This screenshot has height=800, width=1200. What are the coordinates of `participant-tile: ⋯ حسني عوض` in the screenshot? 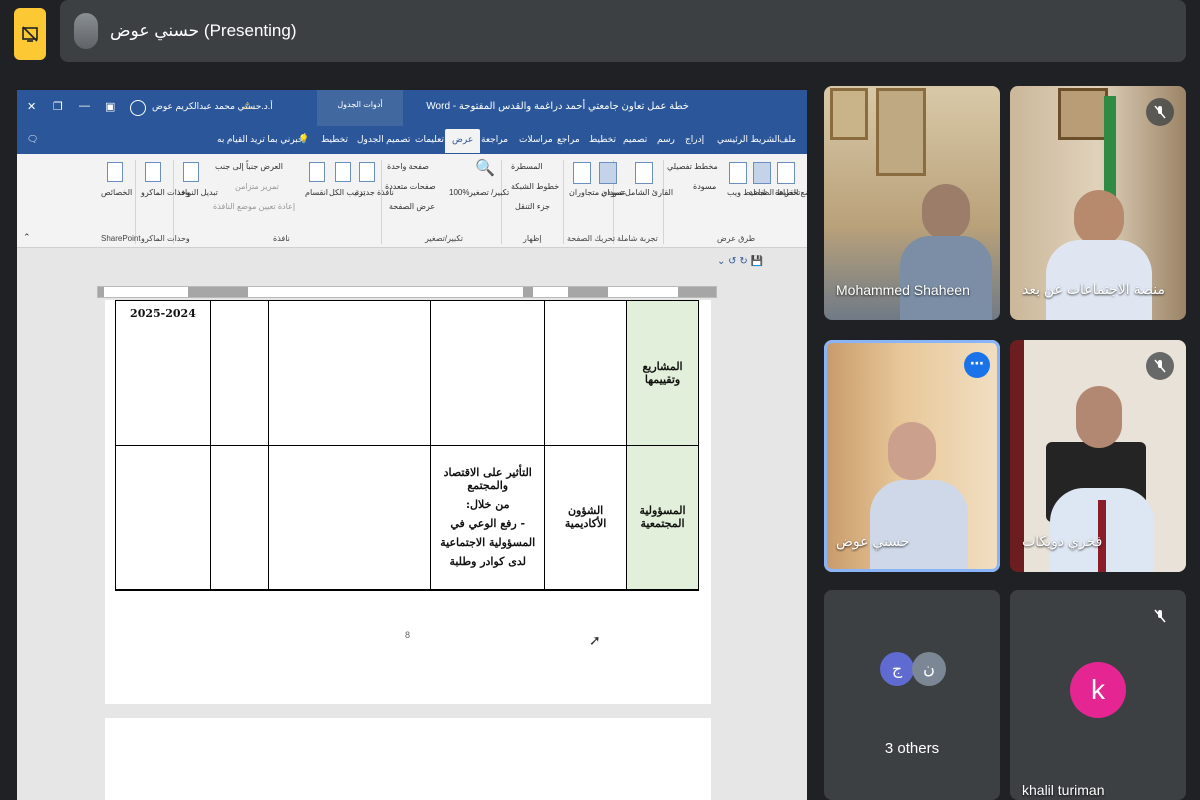 It's located at (912, 456).